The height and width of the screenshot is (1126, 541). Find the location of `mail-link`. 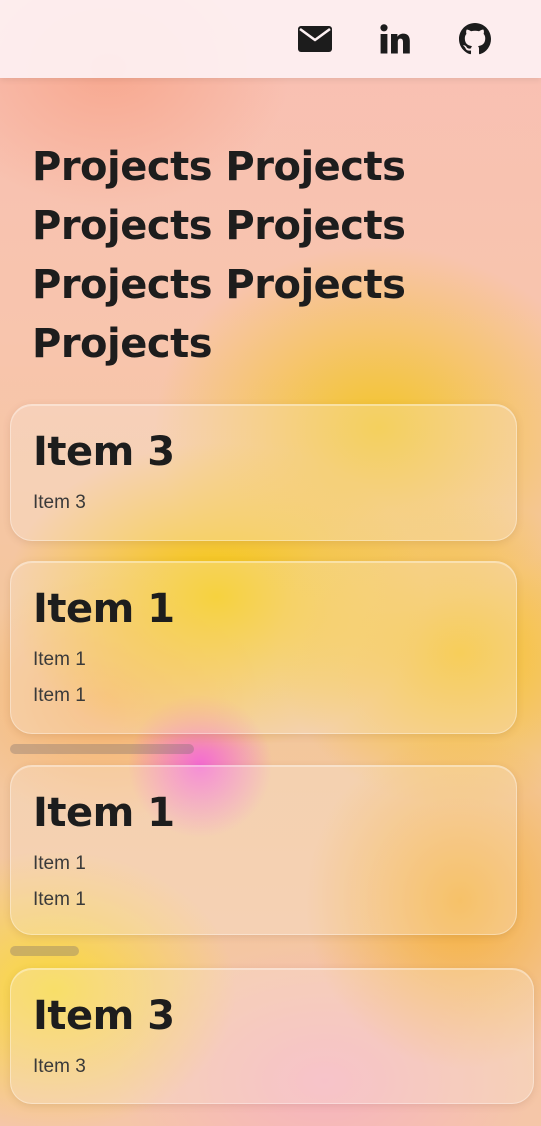

mail-link is located at coordinates (315, 39).